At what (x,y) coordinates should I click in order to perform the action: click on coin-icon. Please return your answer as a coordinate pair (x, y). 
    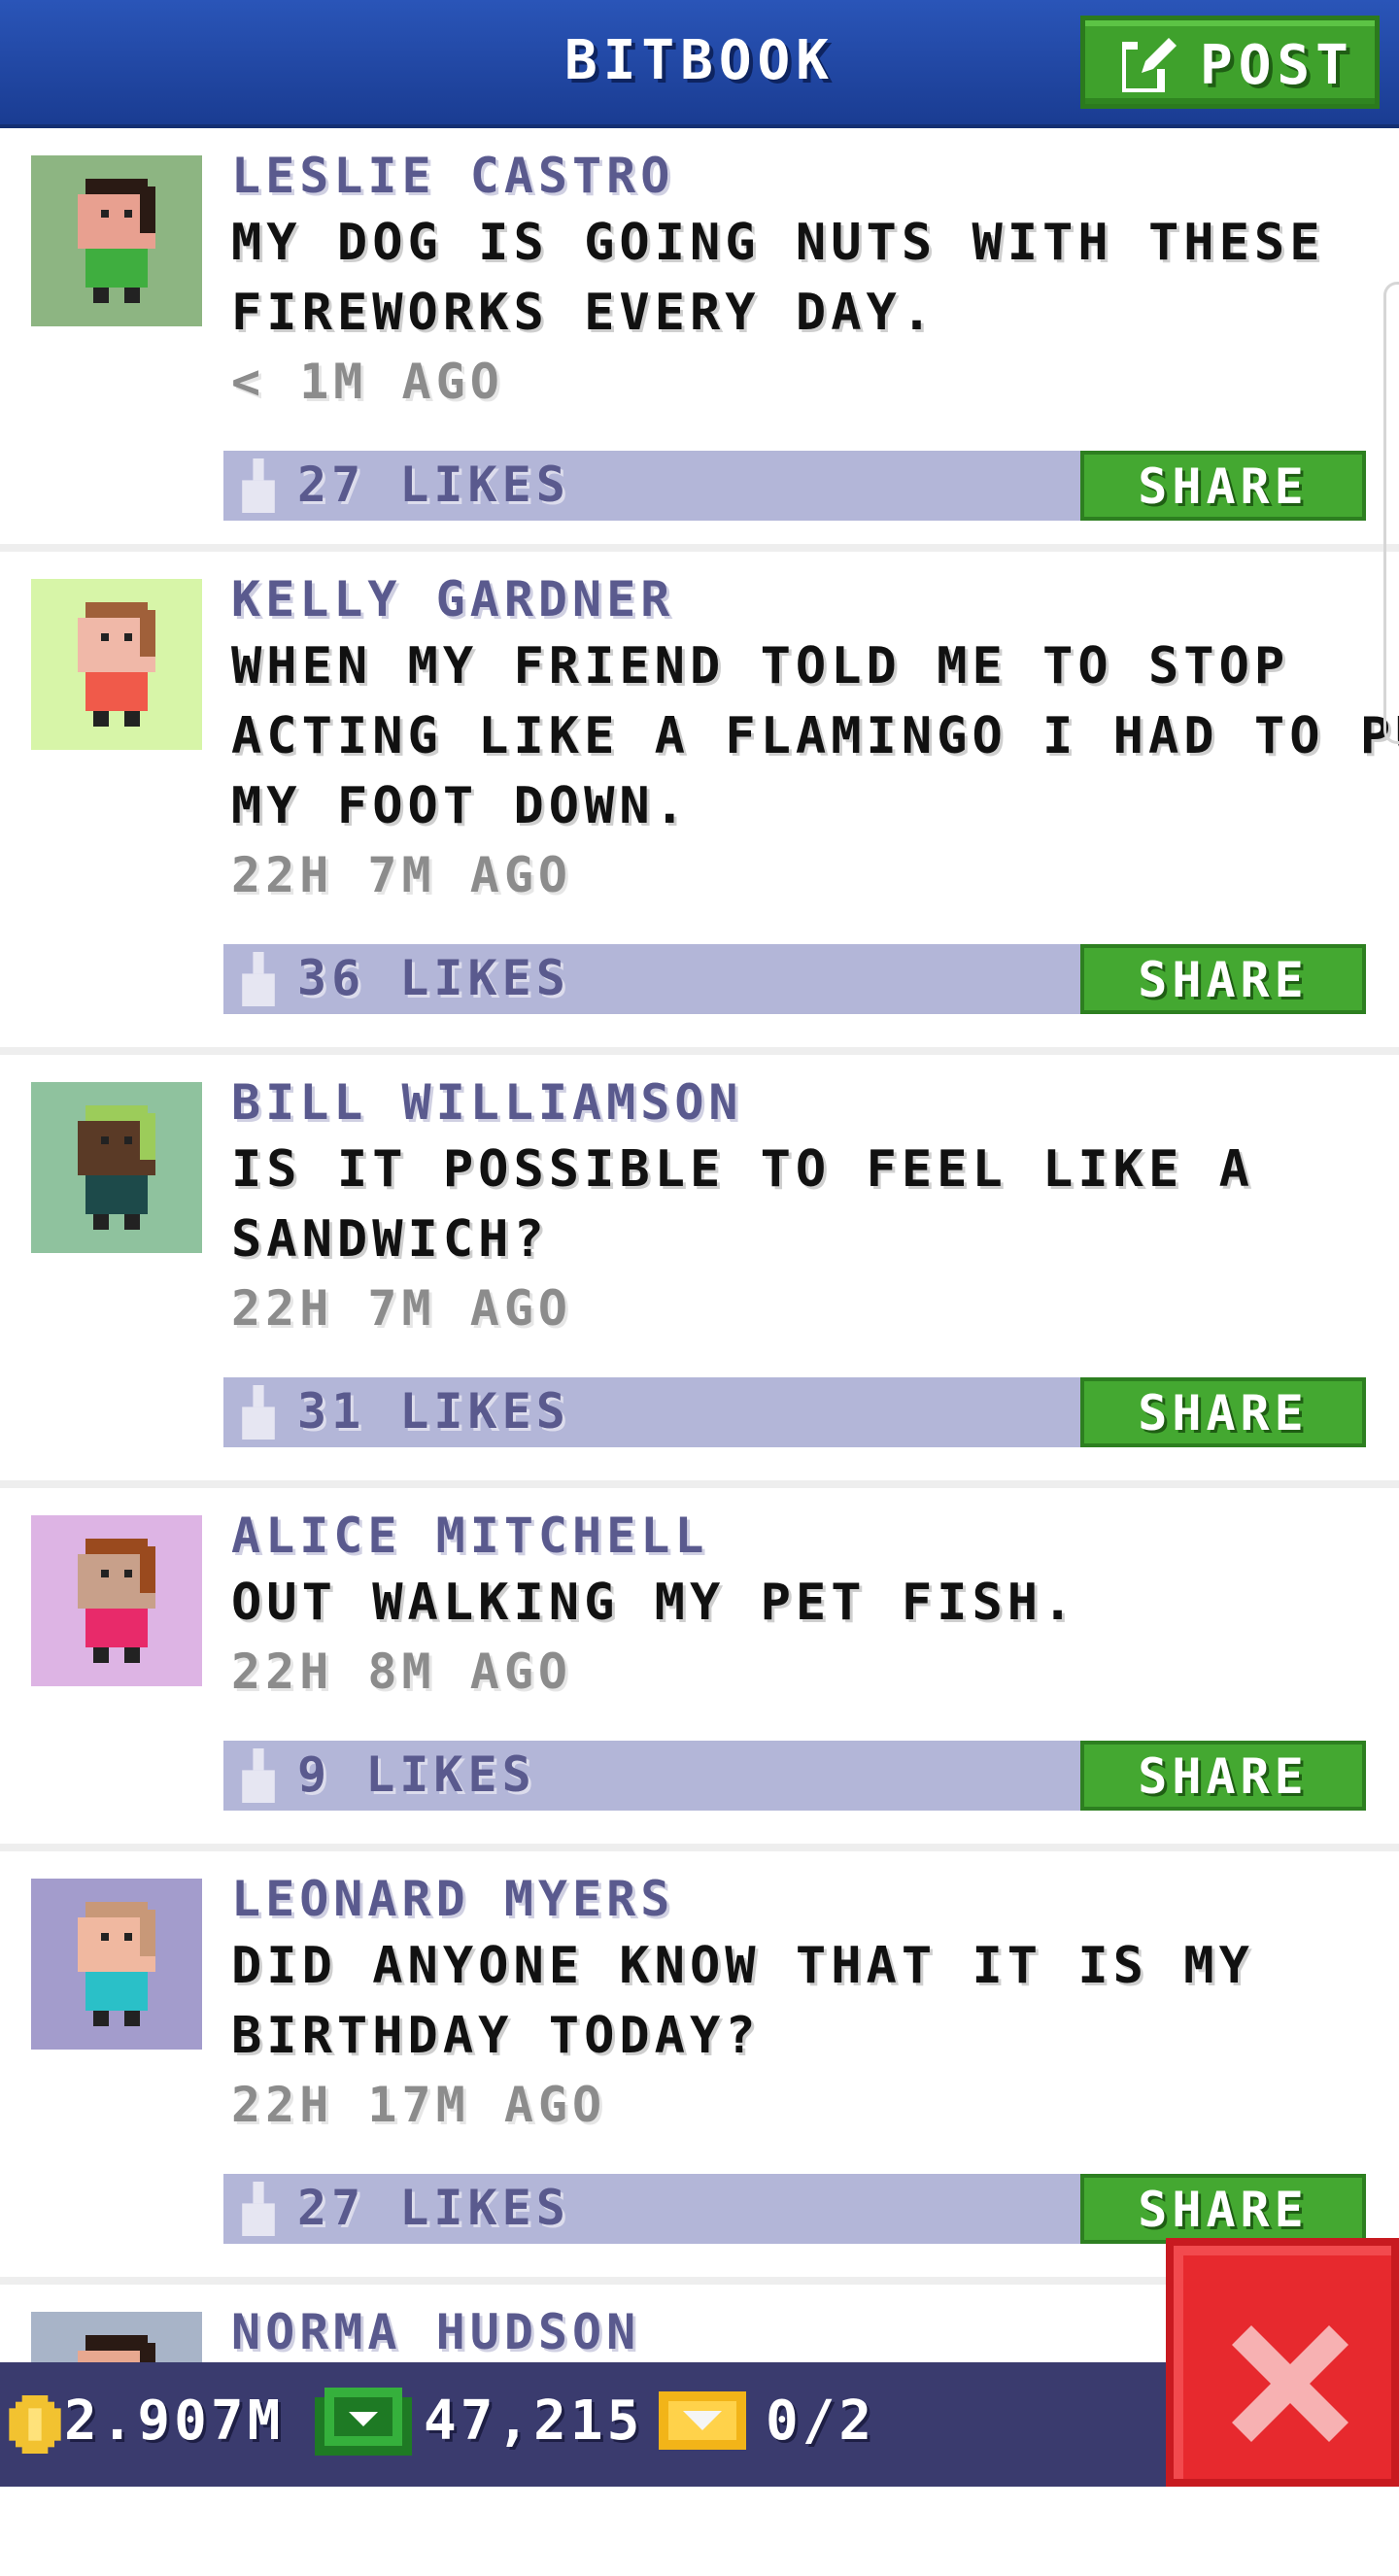
    Looking at the image, I should click on (35, 2424).